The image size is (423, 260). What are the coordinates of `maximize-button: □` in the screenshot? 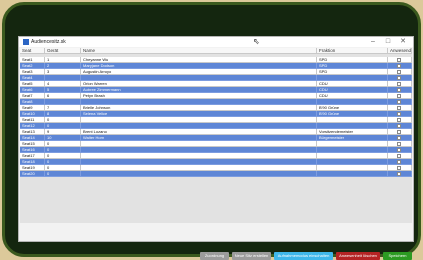 It's located at (388, 42).